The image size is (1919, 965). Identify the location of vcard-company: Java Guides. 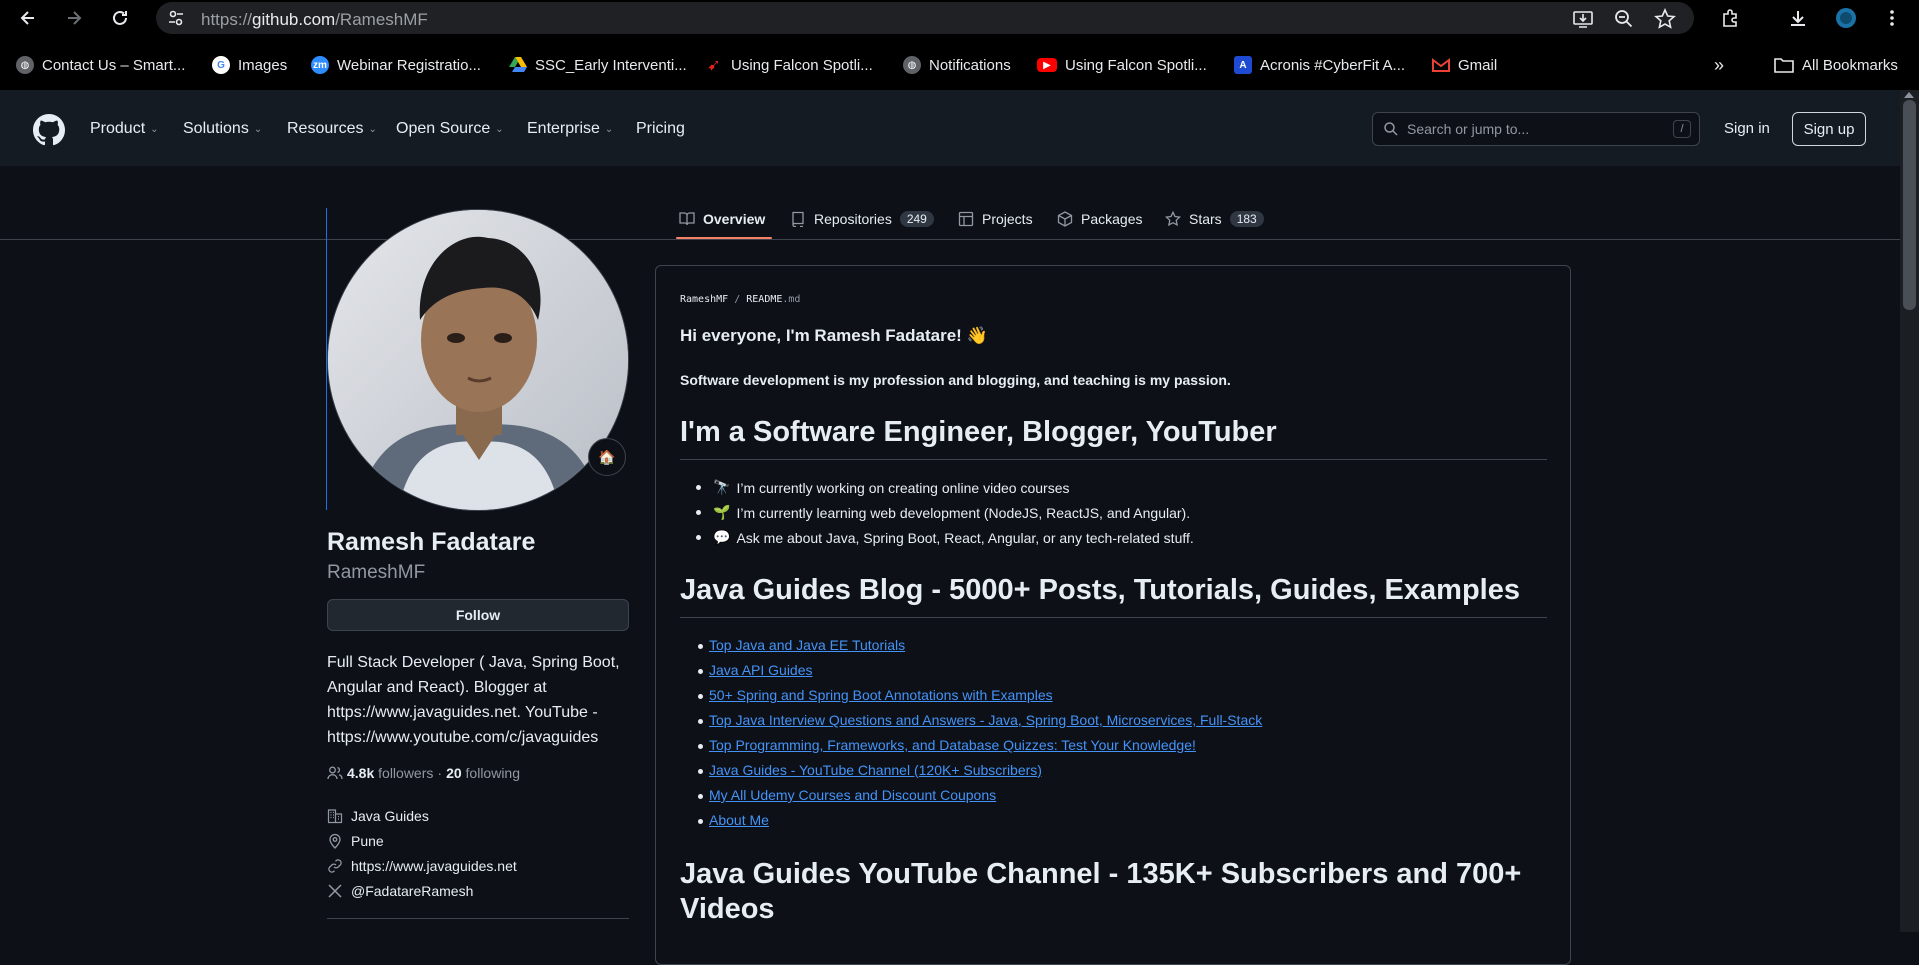
(378, 816).